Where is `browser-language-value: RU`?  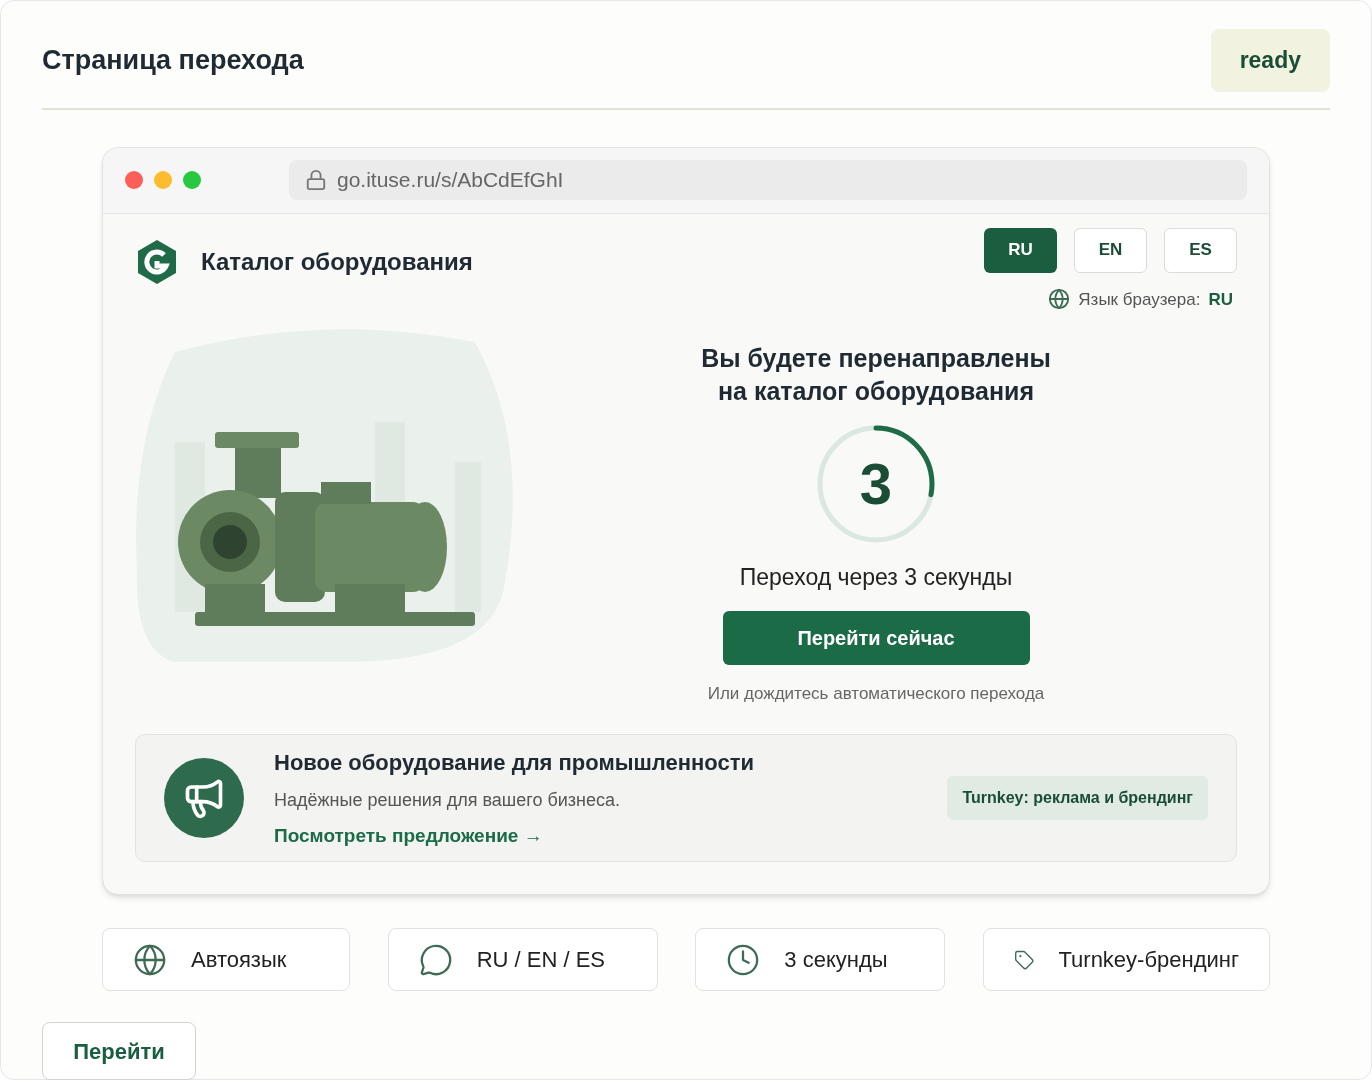 browser-language-value: RU is located at coordinates (1220, 299).